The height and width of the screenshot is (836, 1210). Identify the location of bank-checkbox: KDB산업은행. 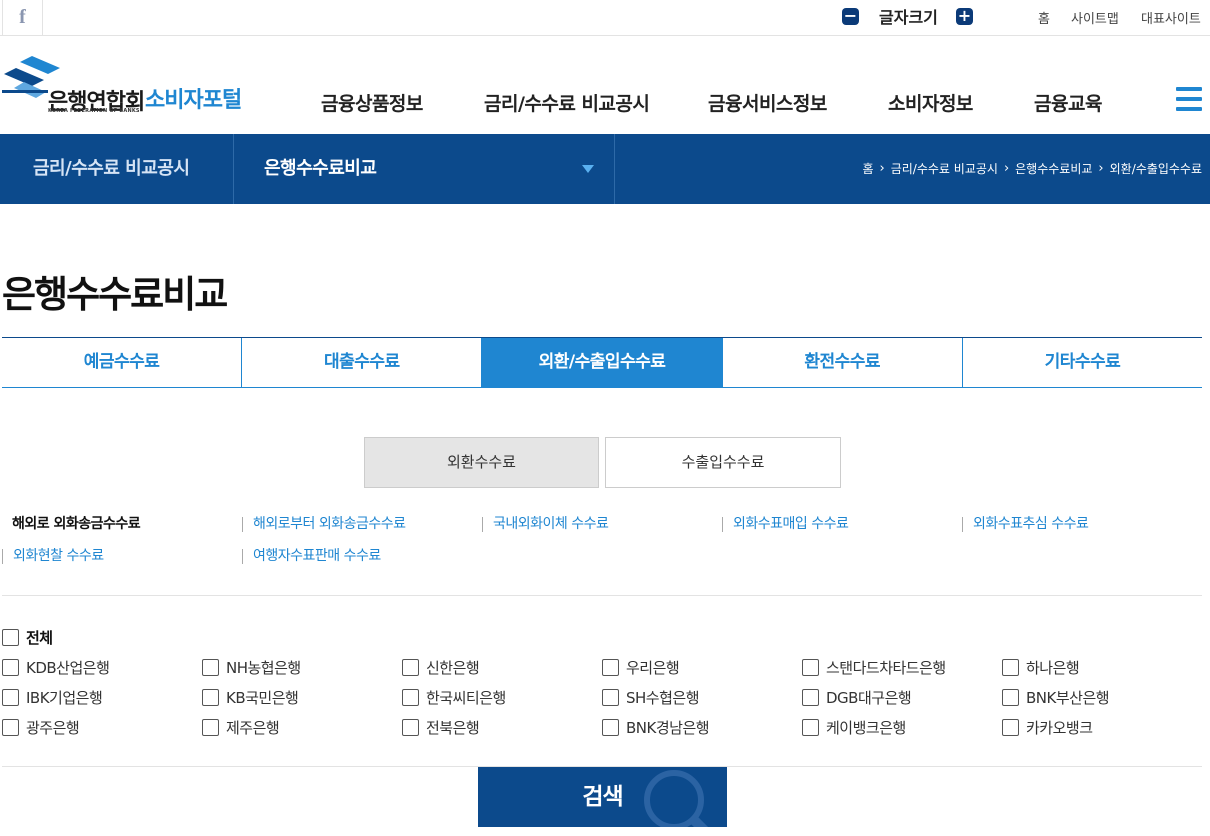
(56, 667).